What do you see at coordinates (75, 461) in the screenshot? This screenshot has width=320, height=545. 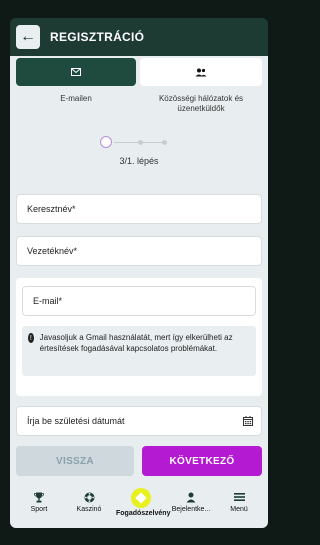 I see `back-button: VISSZA` at bounding box center [75, 461].